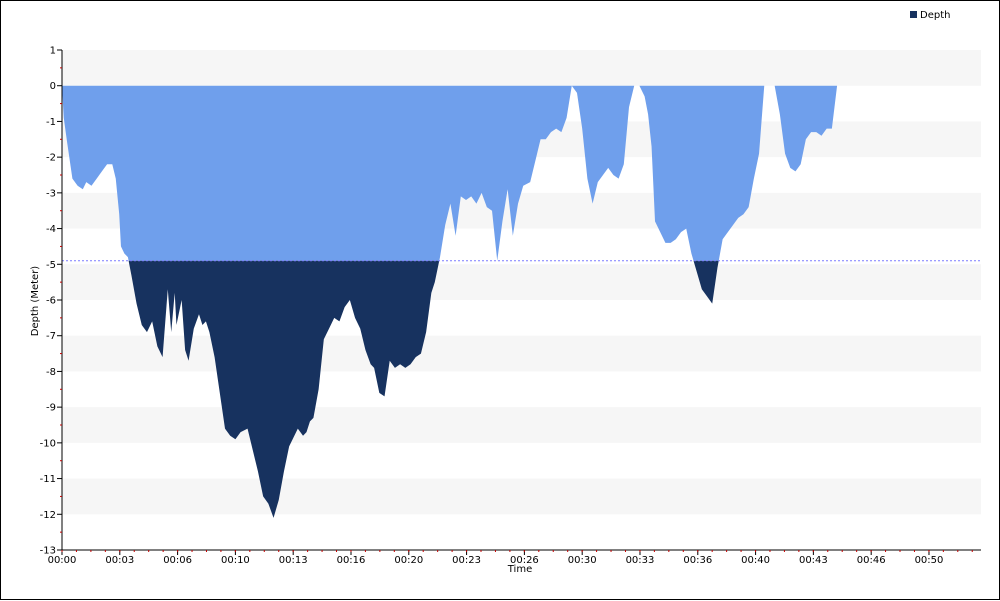 Image resolution: width=1000 pixels, height=601 pixels. What do you see at coordinates (177, 560) in the screenshot?
I see `x-tick-label: 00:06` at bounding box center [177, 560].